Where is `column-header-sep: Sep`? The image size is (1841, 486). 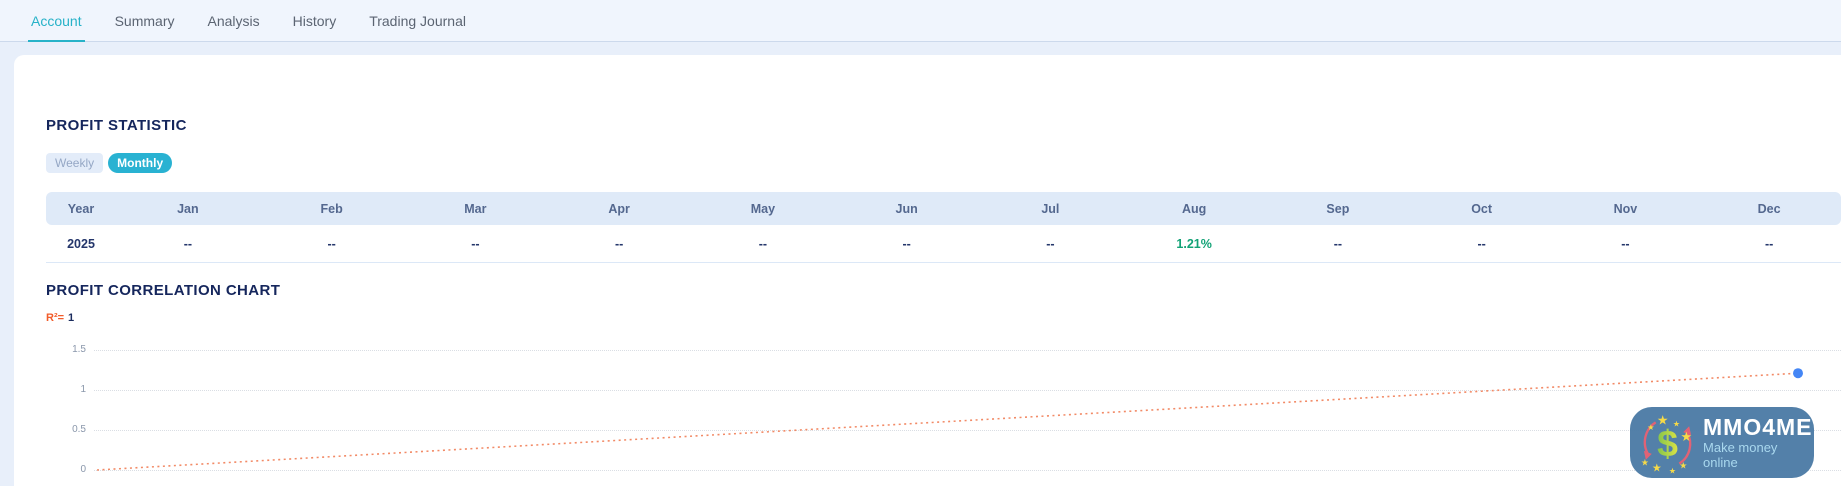
column-header-sep: Sep is located at coordinates (1338, 208).